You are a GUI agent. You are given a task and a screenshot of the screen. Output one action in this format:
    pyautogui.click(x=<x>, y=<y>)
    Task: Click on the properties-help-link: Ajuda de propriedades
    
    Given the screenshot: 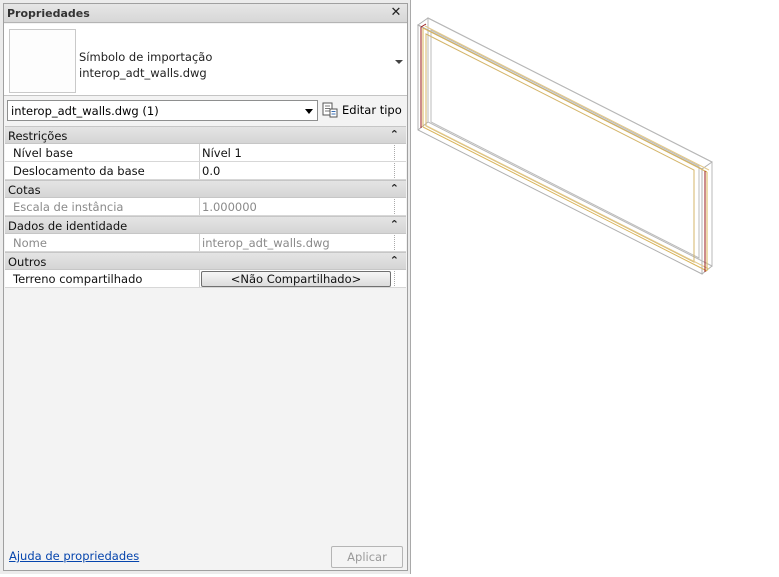 What is the action you would take?
    pyautogui.click(x=74, y=556)
    